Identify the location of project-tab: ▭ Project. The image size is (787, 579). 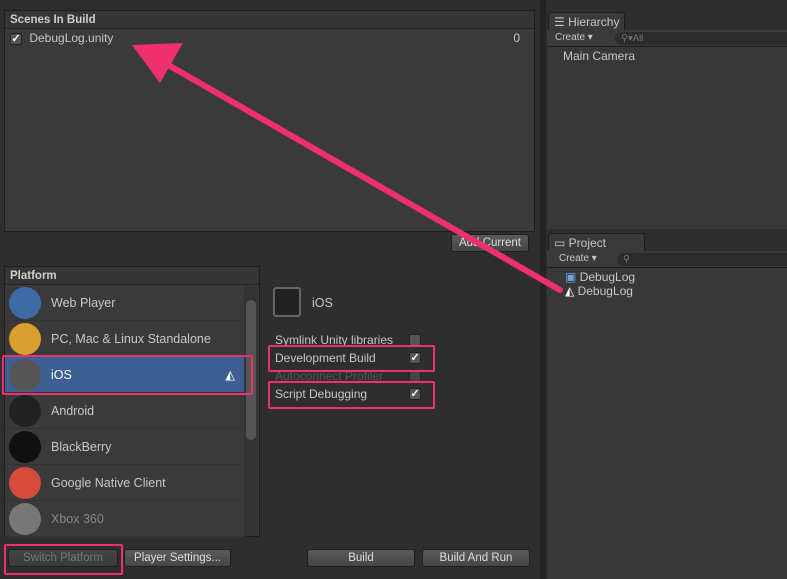
(596, 242).